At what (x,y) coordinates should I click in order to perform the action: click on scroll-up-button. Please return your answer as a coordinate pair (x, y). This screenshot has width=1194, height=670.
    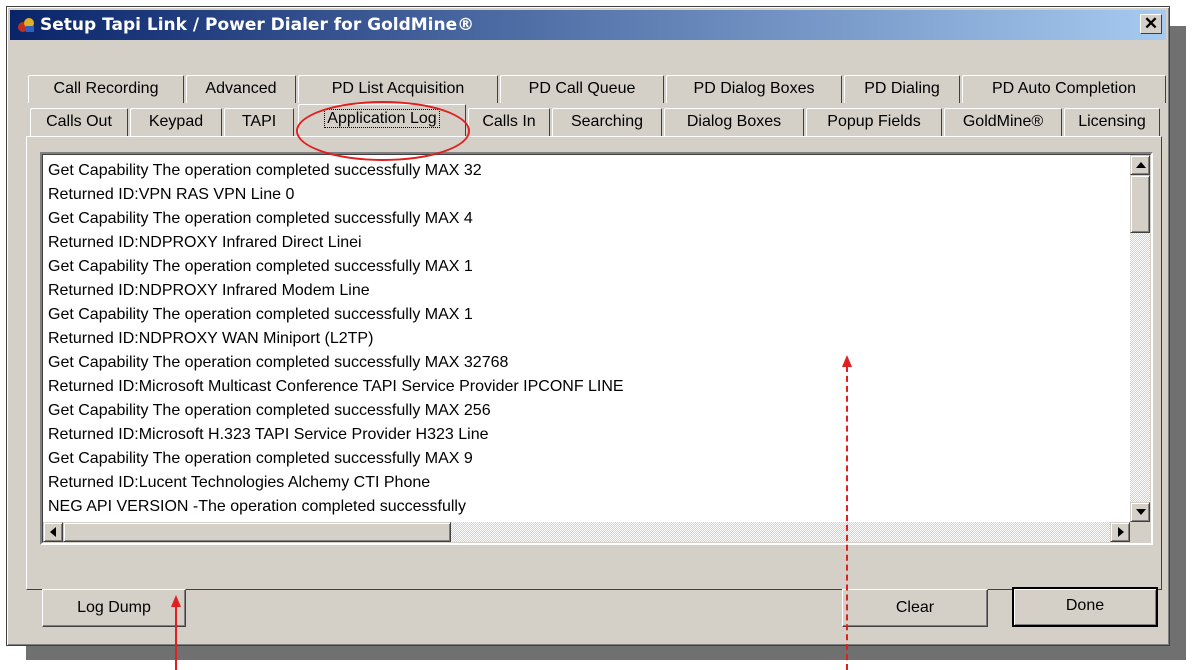
    Looking at the image, I should click on (1140, 165).